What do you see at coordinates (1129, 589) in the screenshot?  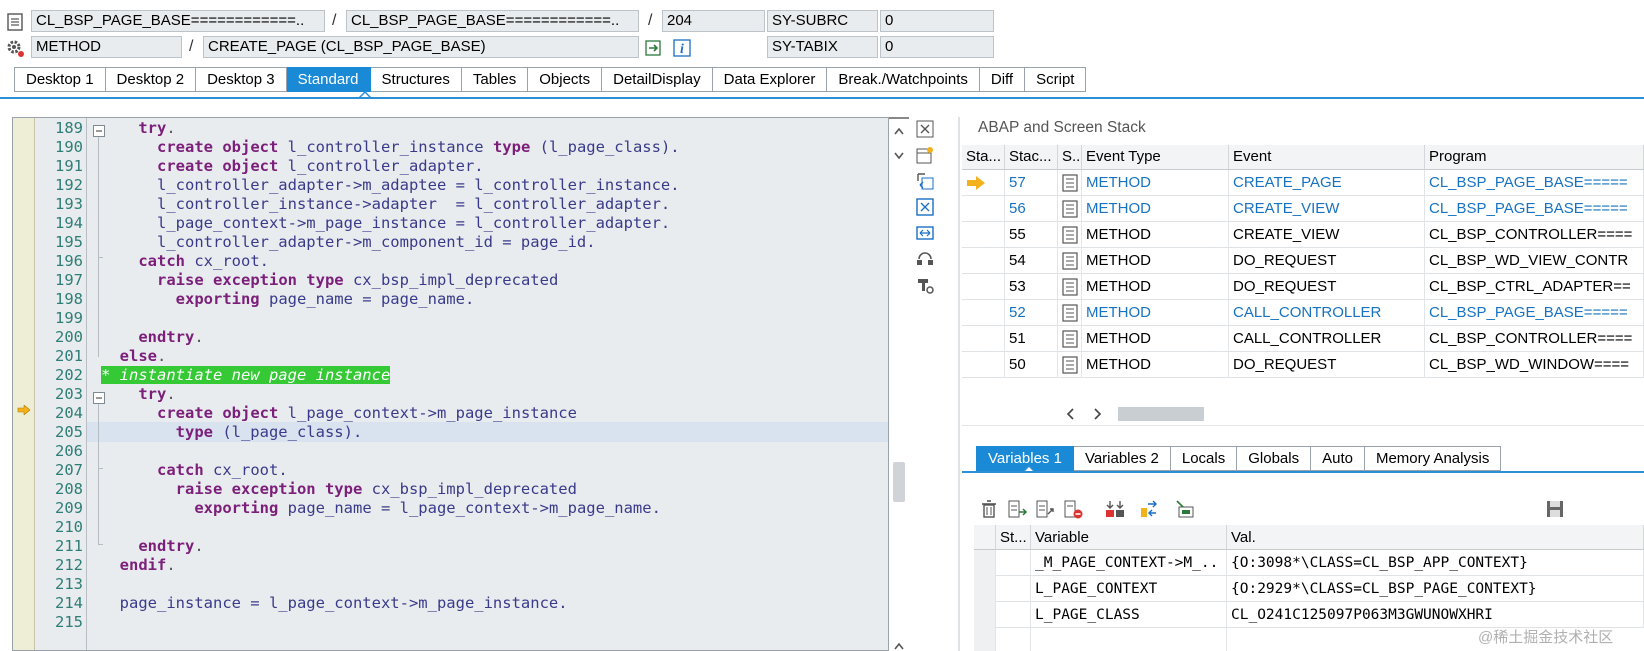 I see `variable-name-cell: L_PAGE_CONTEXT` at bounding box center [1129, 589].